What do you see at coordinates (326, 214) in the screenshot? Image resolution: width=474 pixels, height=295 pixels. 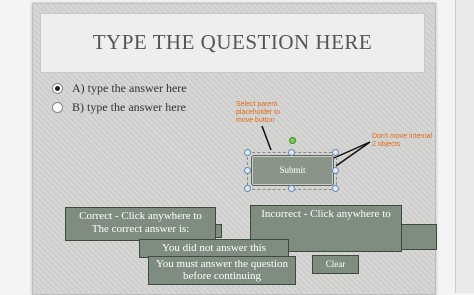 I see `incorrect-feedback-text: Incorrect - Click anywhere to` at bounding box center [326, 214].